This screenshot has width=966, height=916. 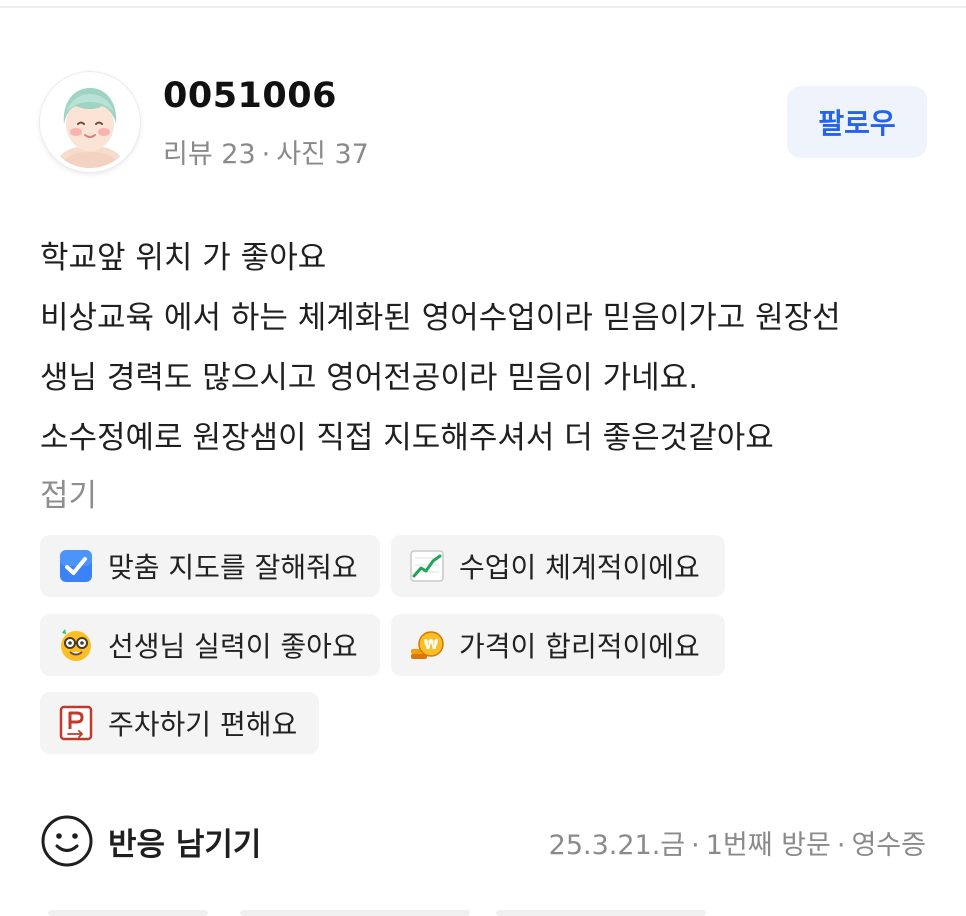 I want to click on tag-label: 선생님 실력이 좋아요, so click(x=233, y=646).